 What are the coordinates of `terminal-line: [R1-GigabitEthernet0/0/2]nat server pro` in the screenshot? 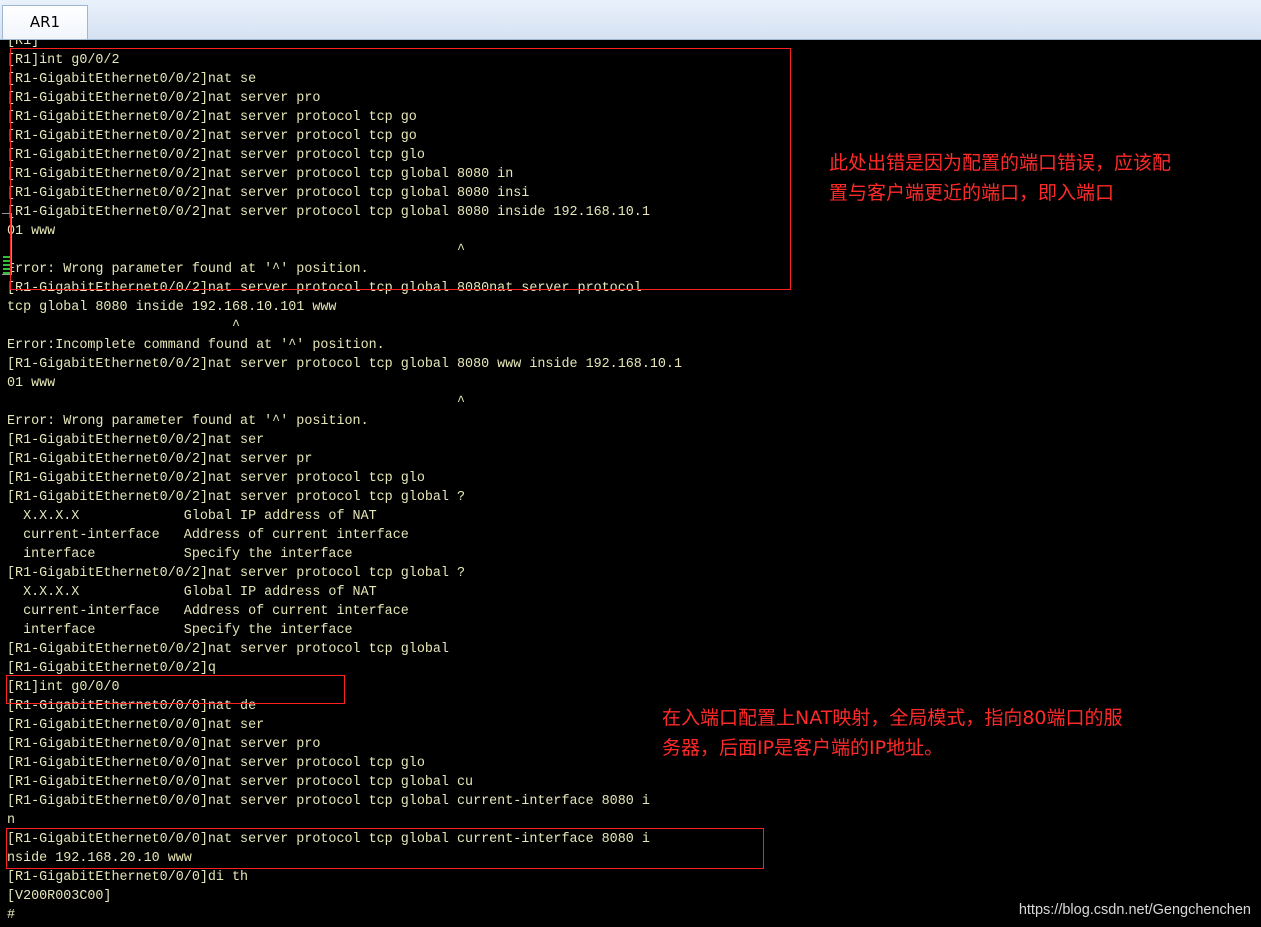 It's located at (164, 98).